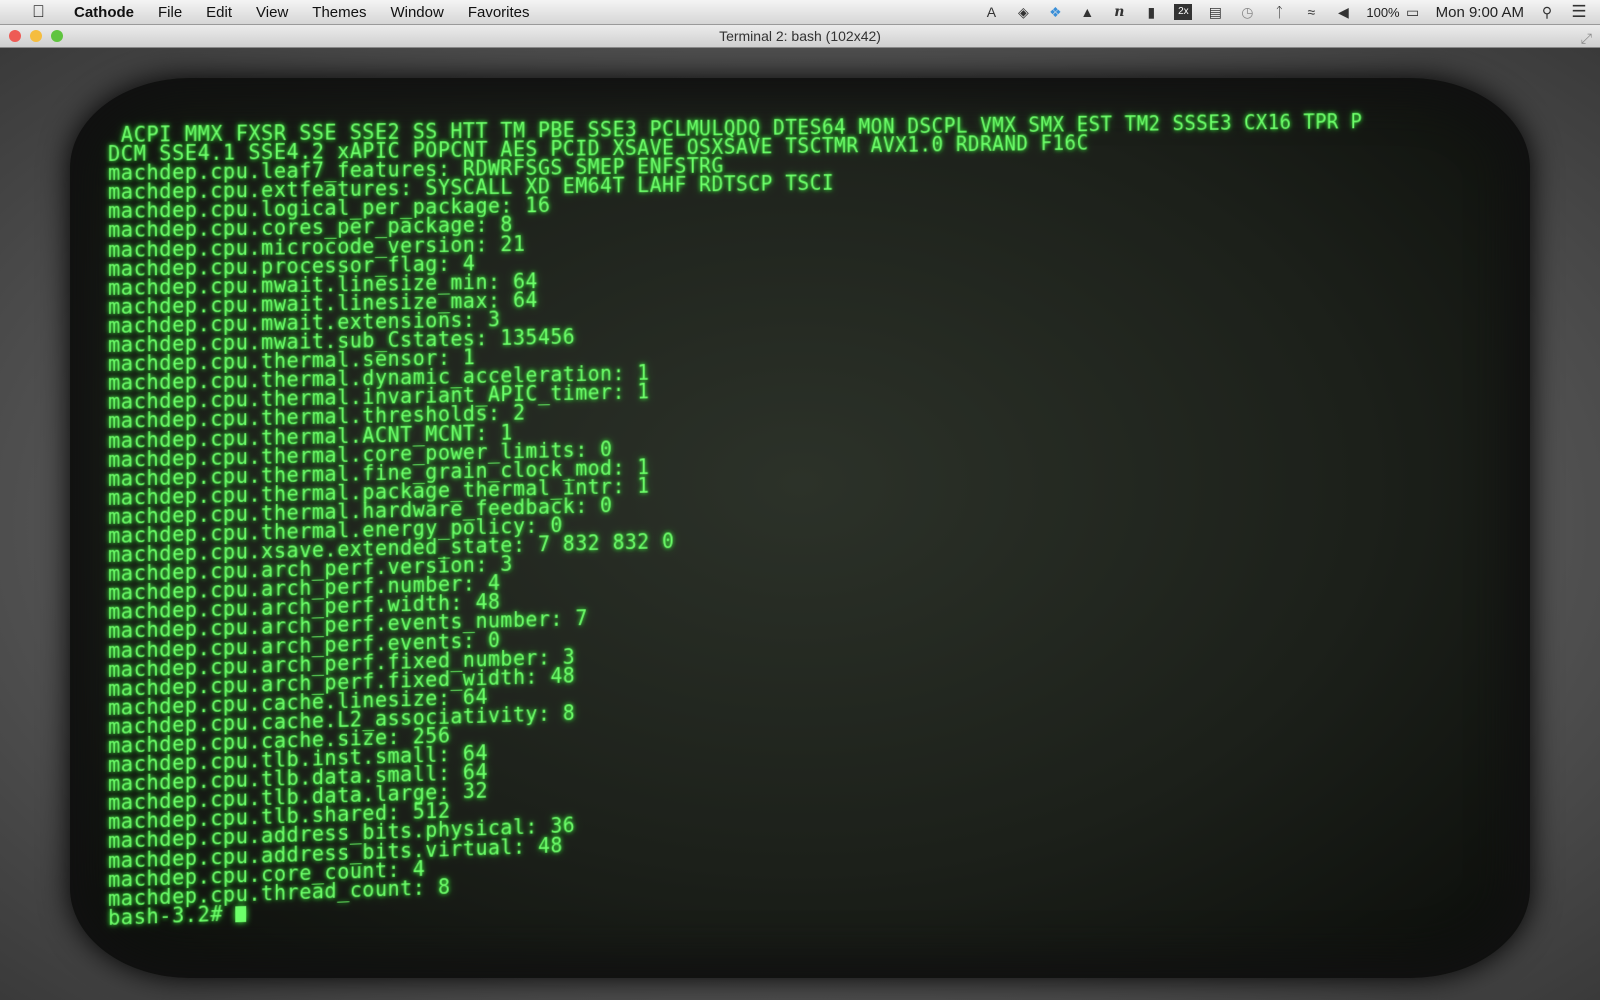  What do you see at coordinates (170, 12) in the screenshot?
I see `menu-file: File` at bounding box center [170, 12].